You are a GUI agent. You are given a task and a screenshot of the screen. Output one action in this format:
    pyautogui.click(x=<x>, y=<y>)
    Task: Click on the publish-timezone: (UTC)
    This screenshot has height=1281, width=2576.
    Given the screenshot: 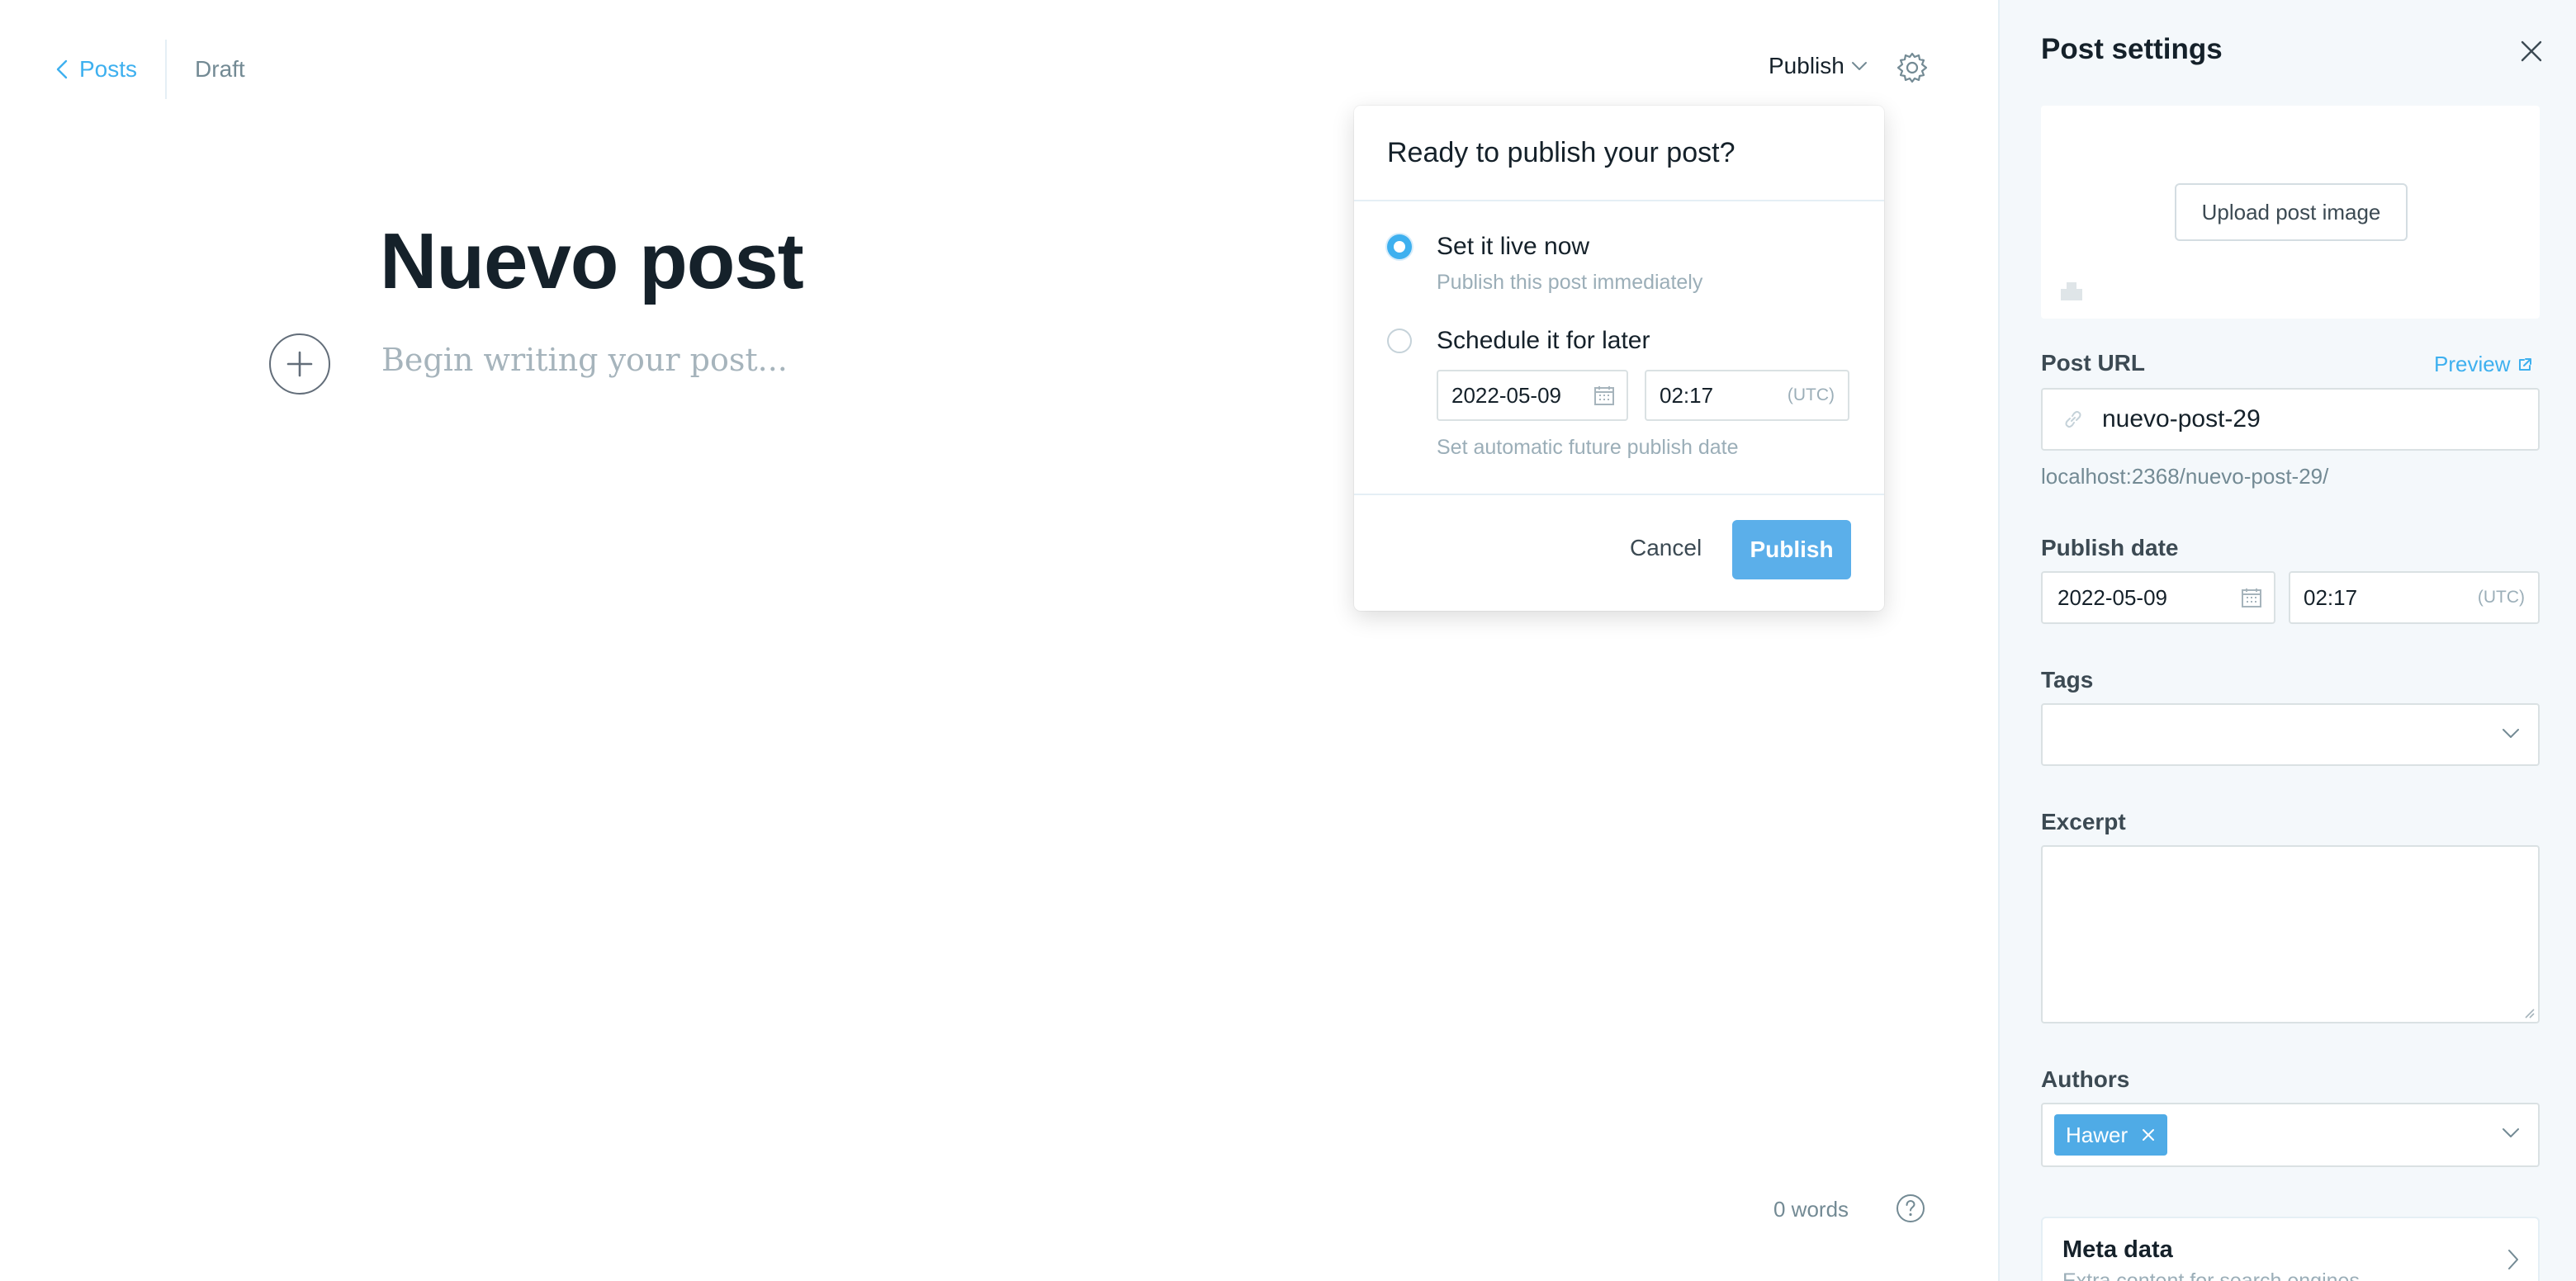 What is the action you would take?
    pyautogui.click(x=2501, y=597)
    